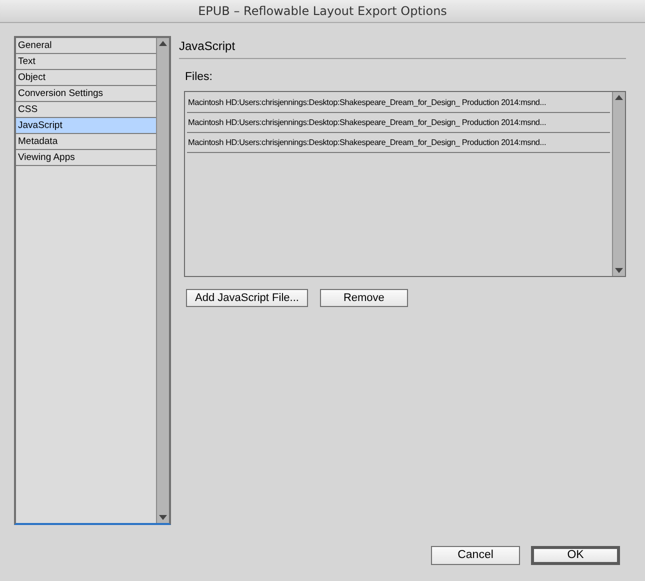 Image resolution: width=645 pixels, height=581 pixels. What do you see at coordinates (364, 298) in the screenshot?
I see `file-button: Remove` at bounding box center [364, 298].